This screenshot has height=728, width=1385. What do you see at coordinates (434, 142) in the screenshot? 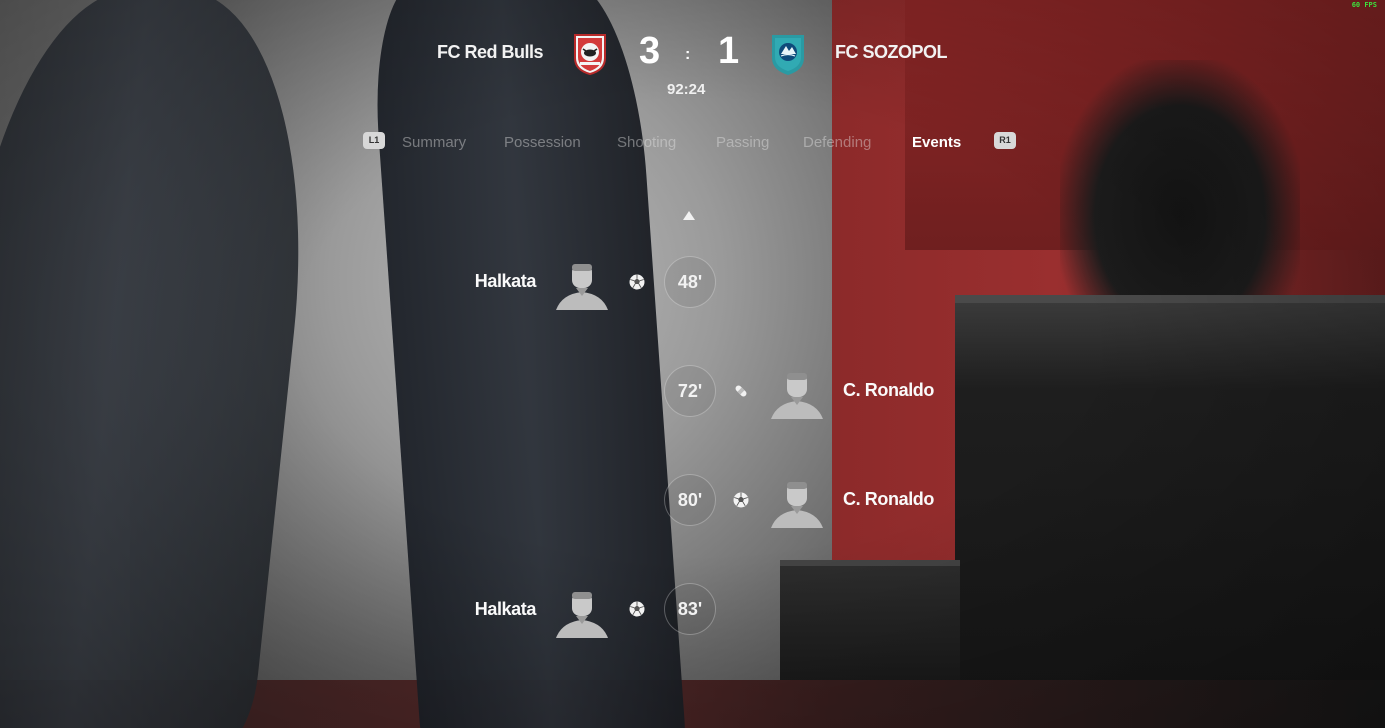
I see `tab-summary: Summary` at bounding box center [434, 142].